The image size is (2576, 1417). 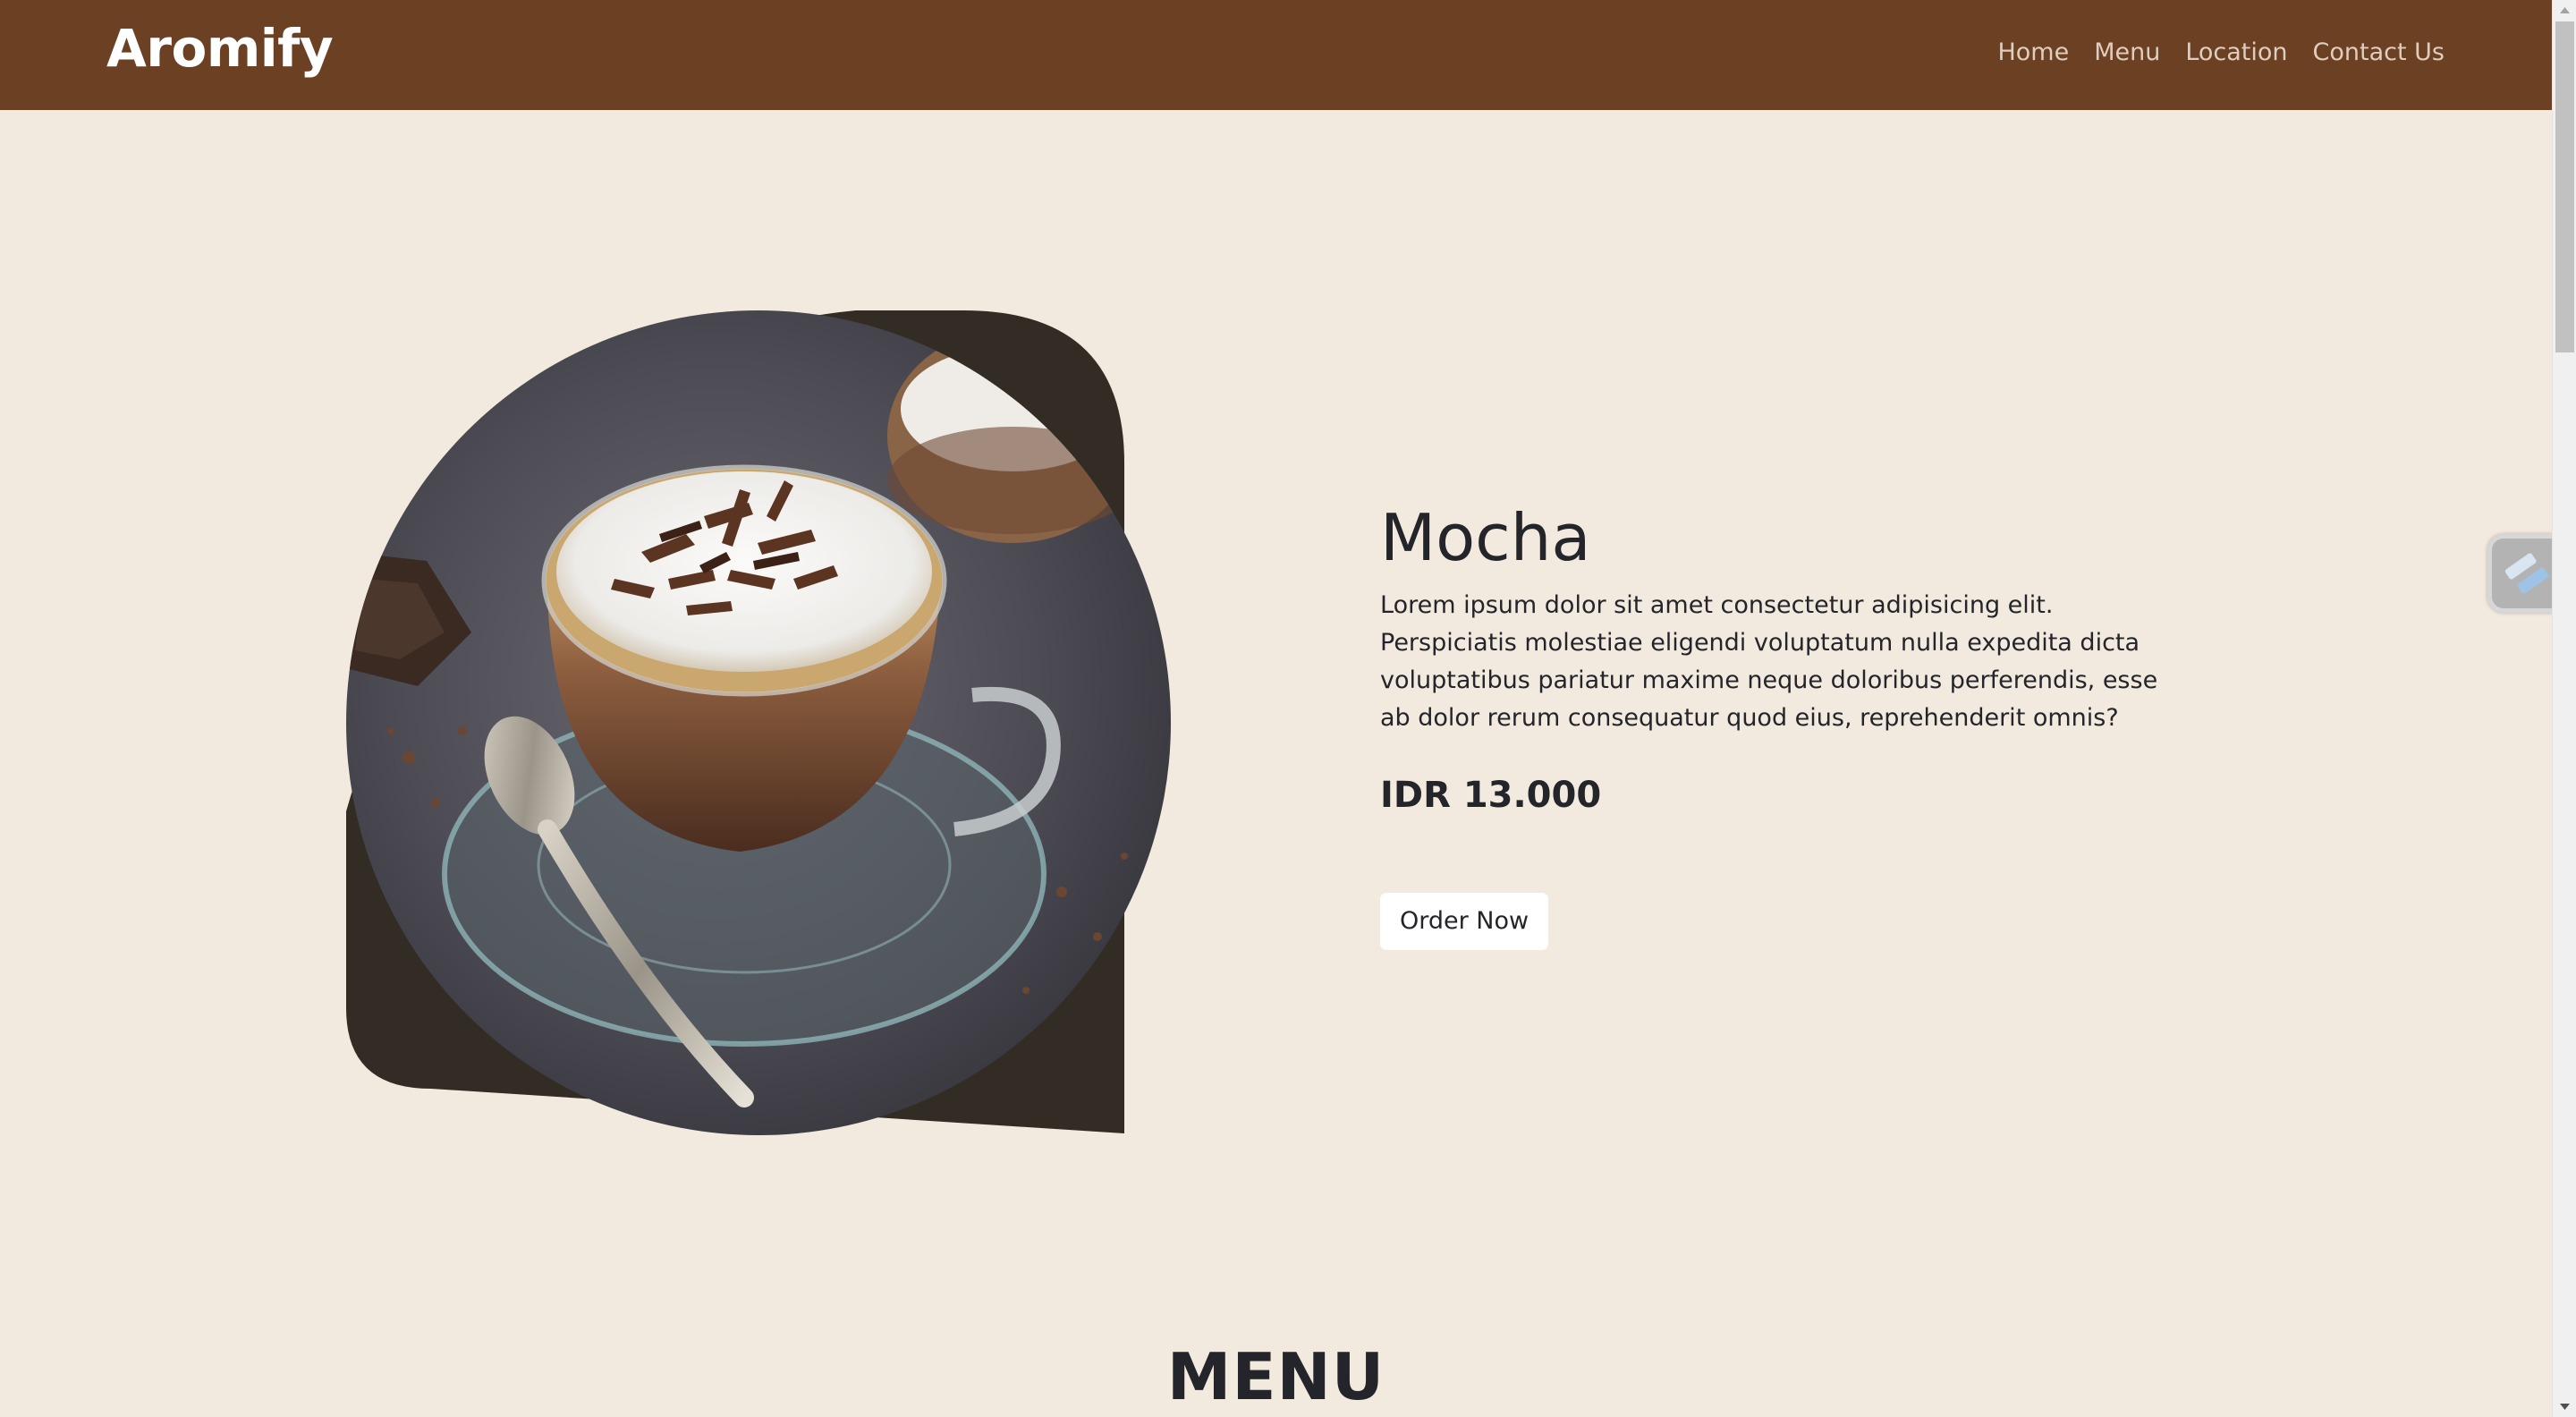 I want to click on brand-logo: Aromify, so click(x=220, y=48).